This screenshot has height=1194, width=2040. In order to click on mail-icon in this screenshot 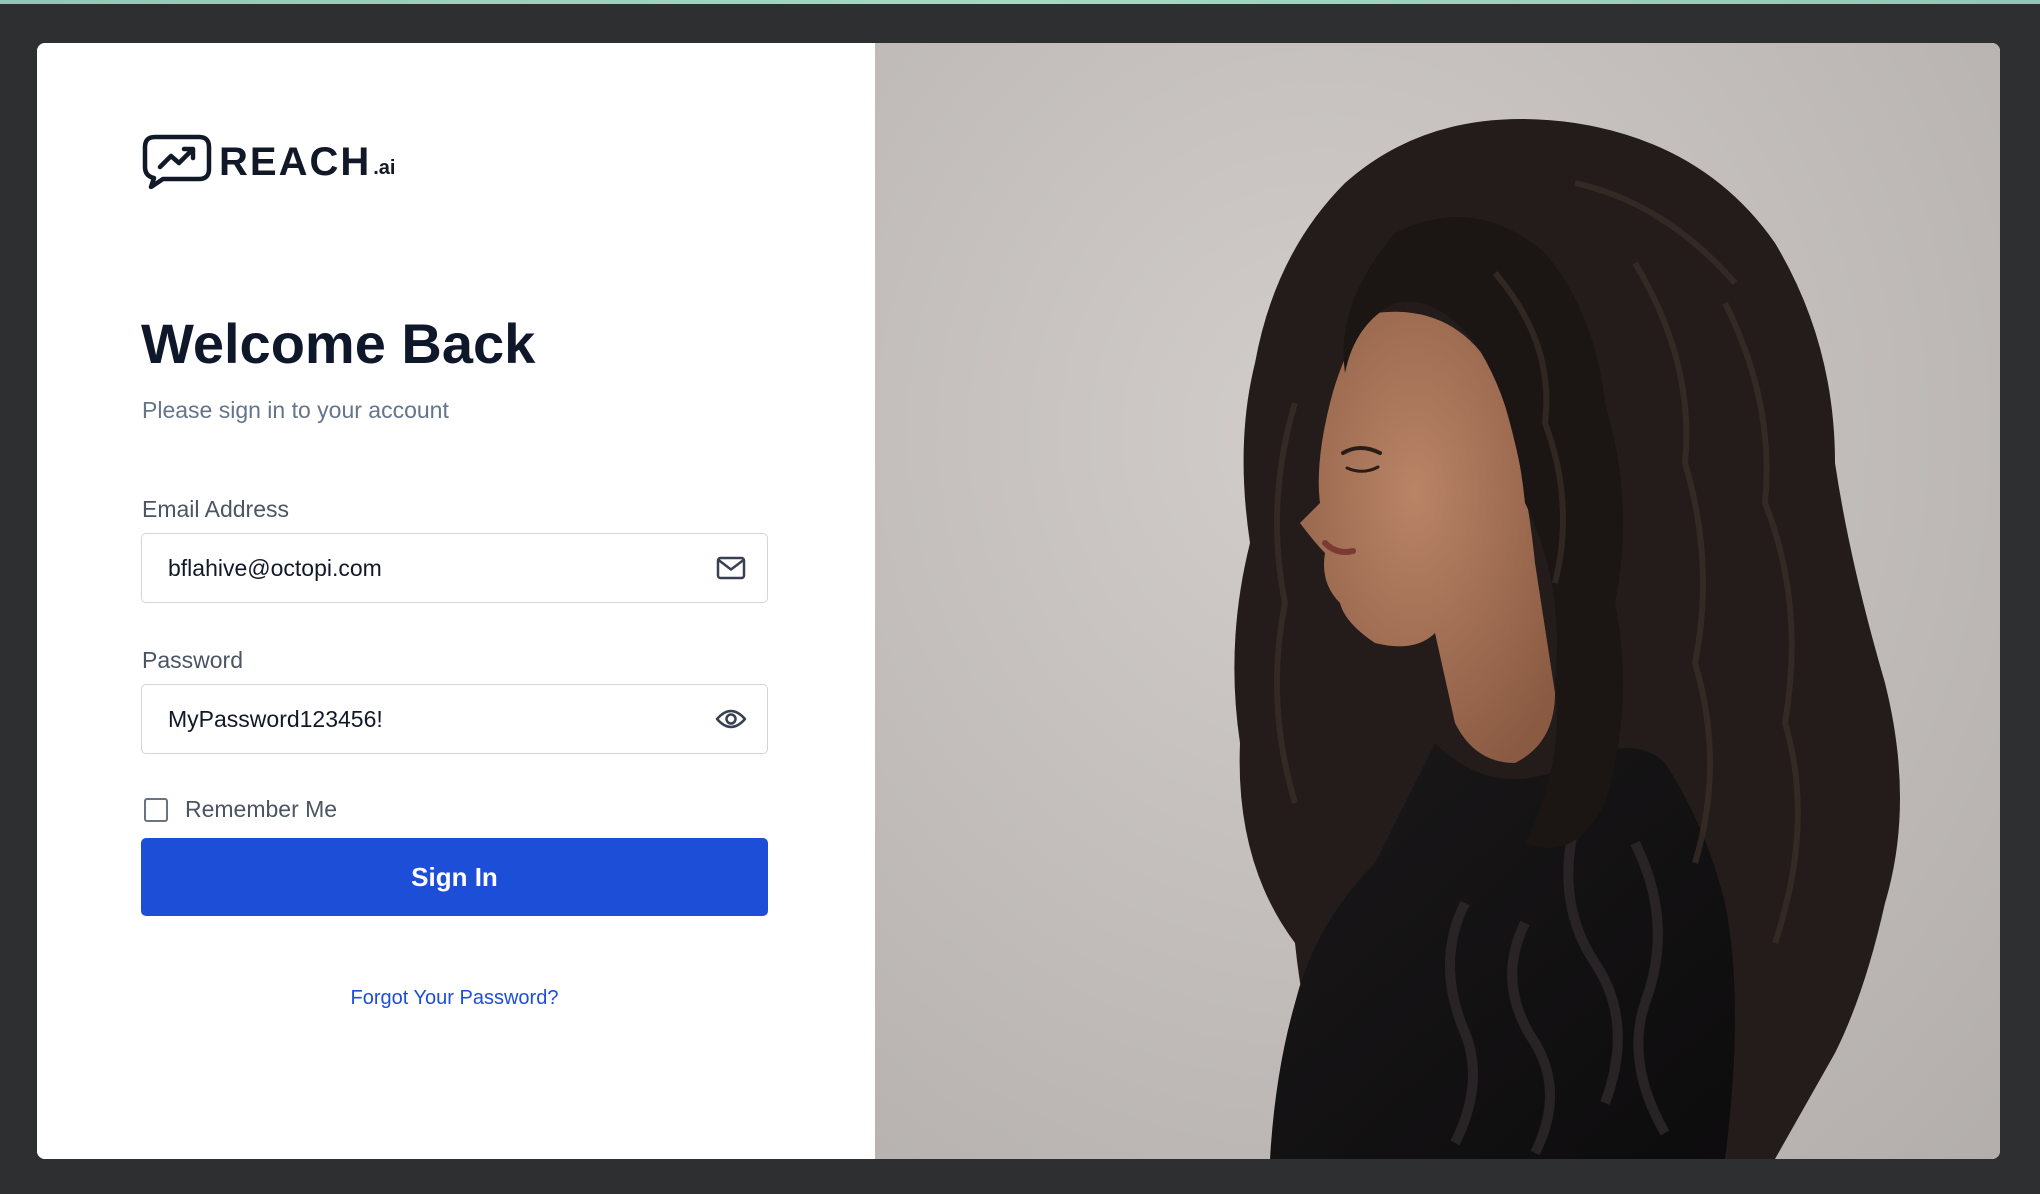, I will do `click(731, 568)`.